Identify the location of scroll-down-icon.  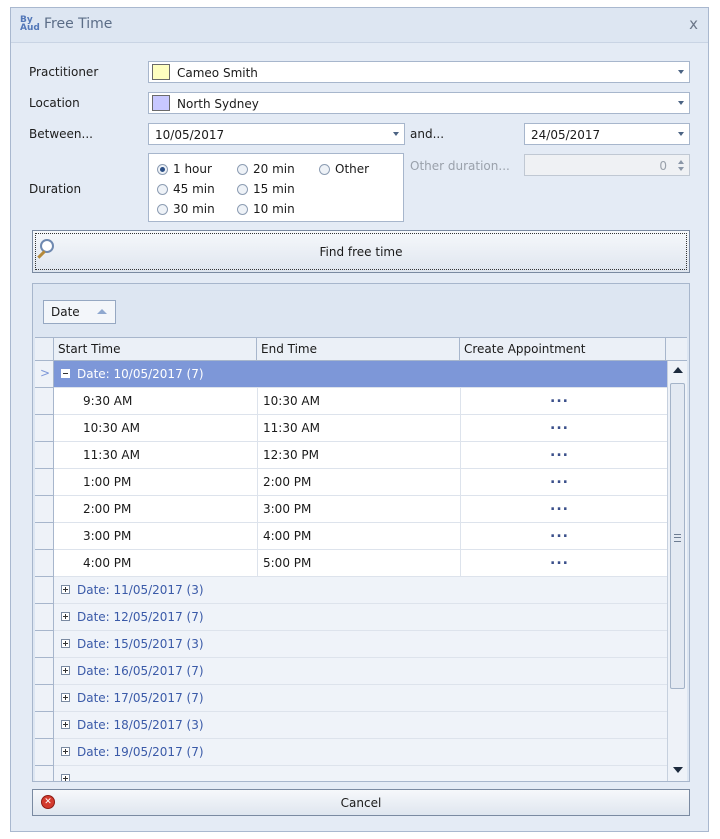
(678, 770).